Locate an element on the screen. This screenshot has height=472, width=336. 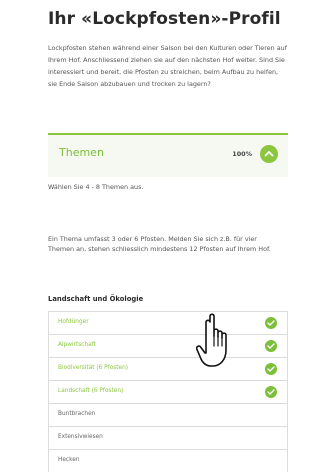
topic-item-hecken: Hecken is located at coordinates (168, 461).